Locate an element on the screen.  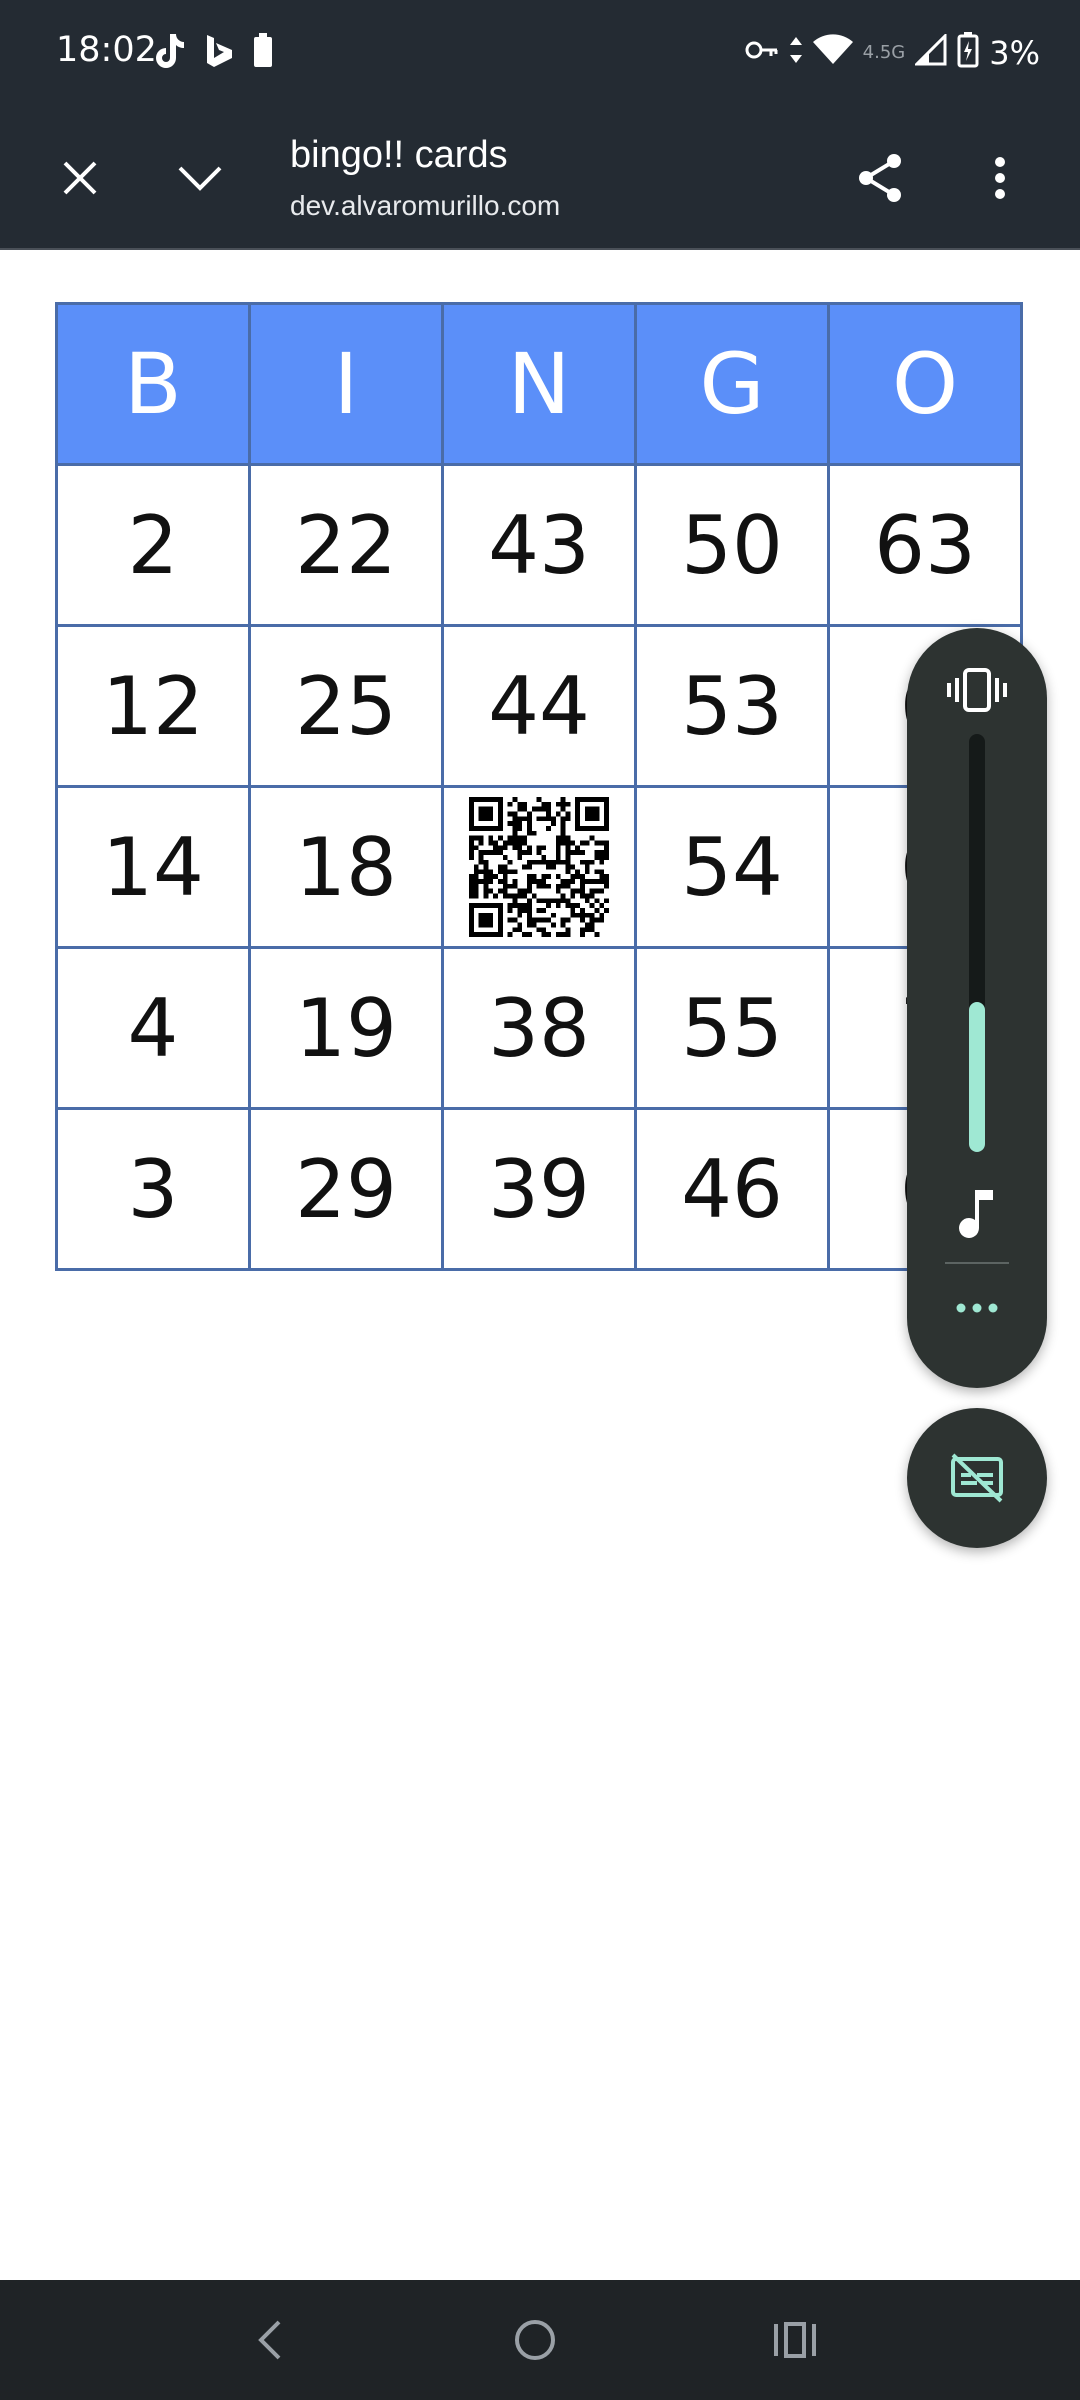
navigation-bar is located at coordinates (540, 2340).